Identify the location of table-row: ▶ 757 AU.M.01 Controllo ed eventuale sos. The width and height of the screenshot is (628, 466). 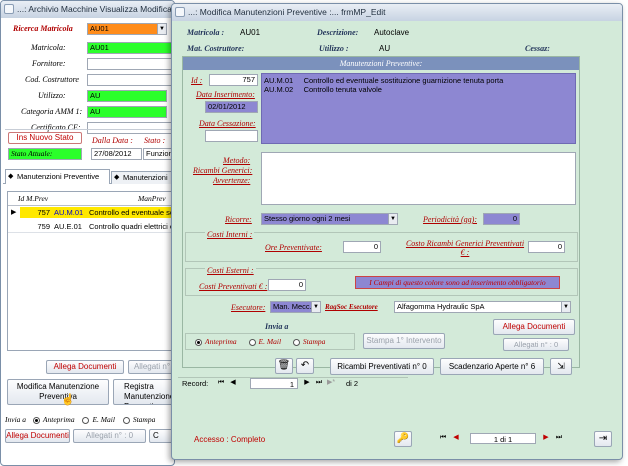
(91, 213).